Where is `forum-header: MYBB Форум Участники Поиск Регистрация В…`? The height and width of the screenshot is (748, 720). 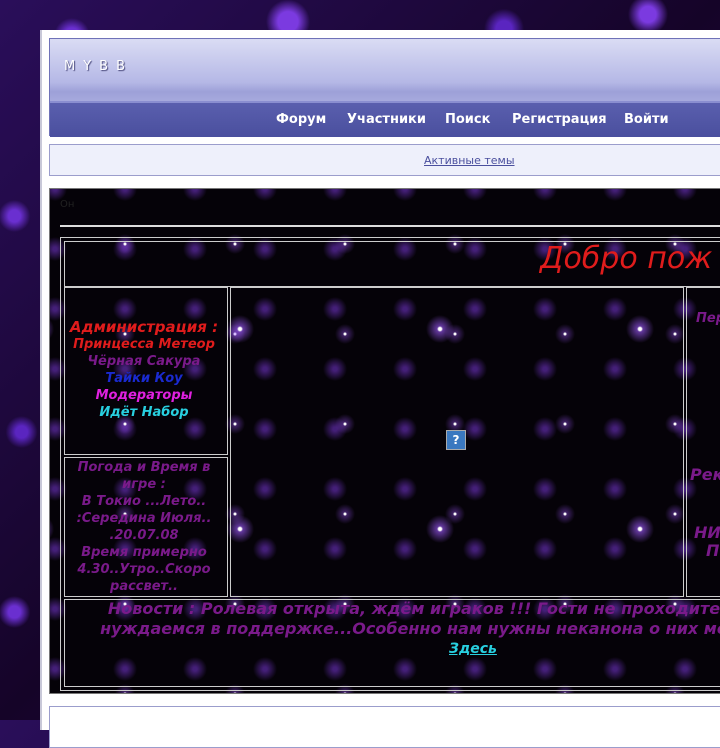 forum-header: MYBB Форум Участники Поиск Регистрация В… is located at coordinates (384, 87).